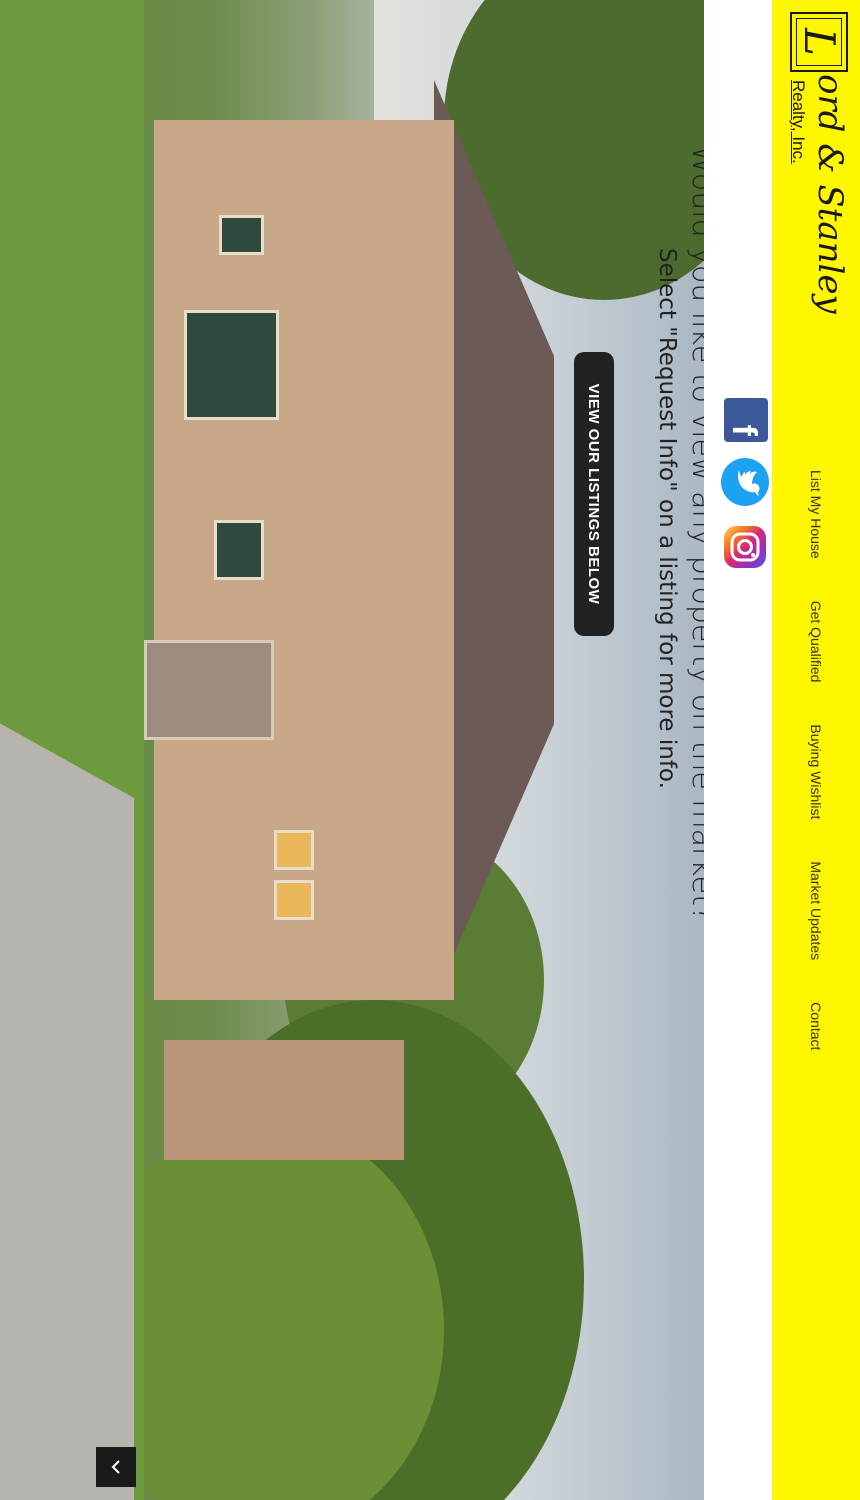  Describe the element at coordinates (738, 750) in the screenshot. I see `social-strip: f` at that location.